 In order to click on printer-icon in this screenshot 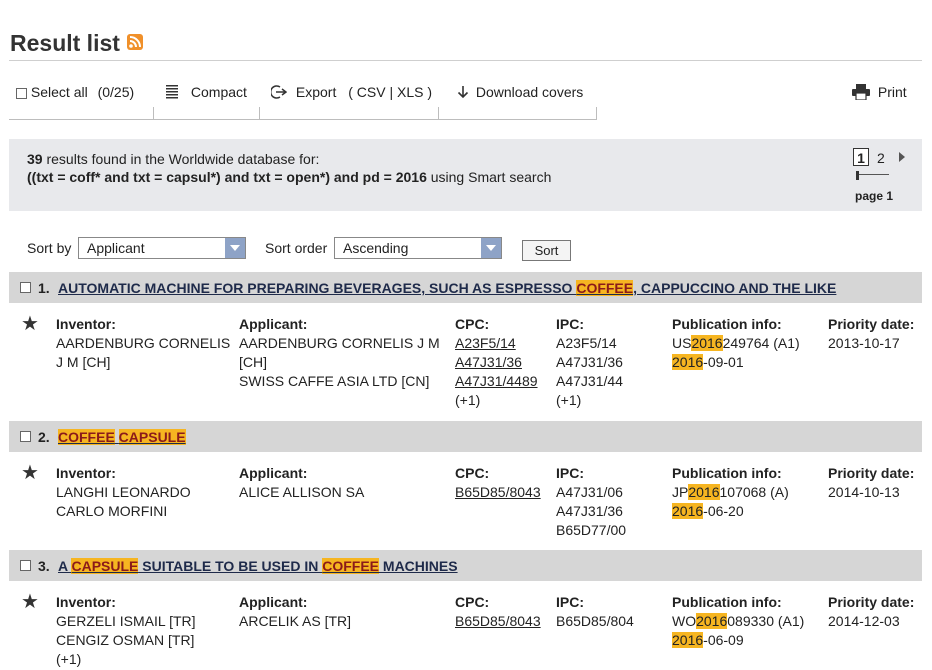, I will do `click(861, 93)`.